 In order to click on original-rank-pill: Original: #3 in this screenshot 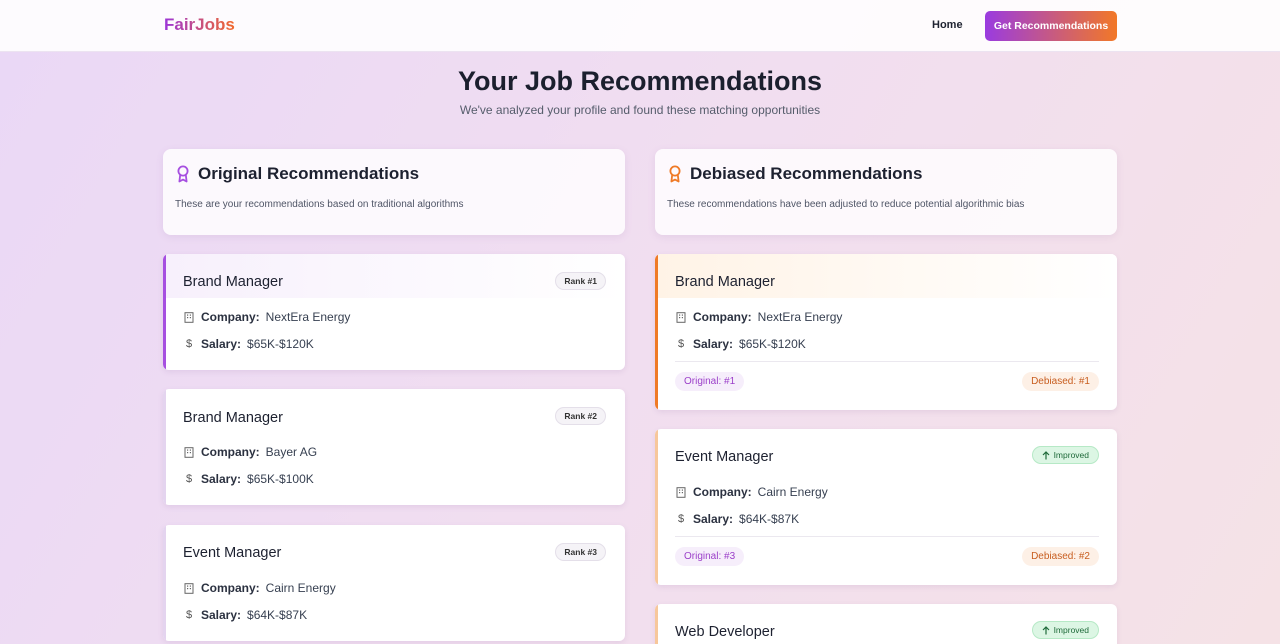, I will do `click(710, 556)`.